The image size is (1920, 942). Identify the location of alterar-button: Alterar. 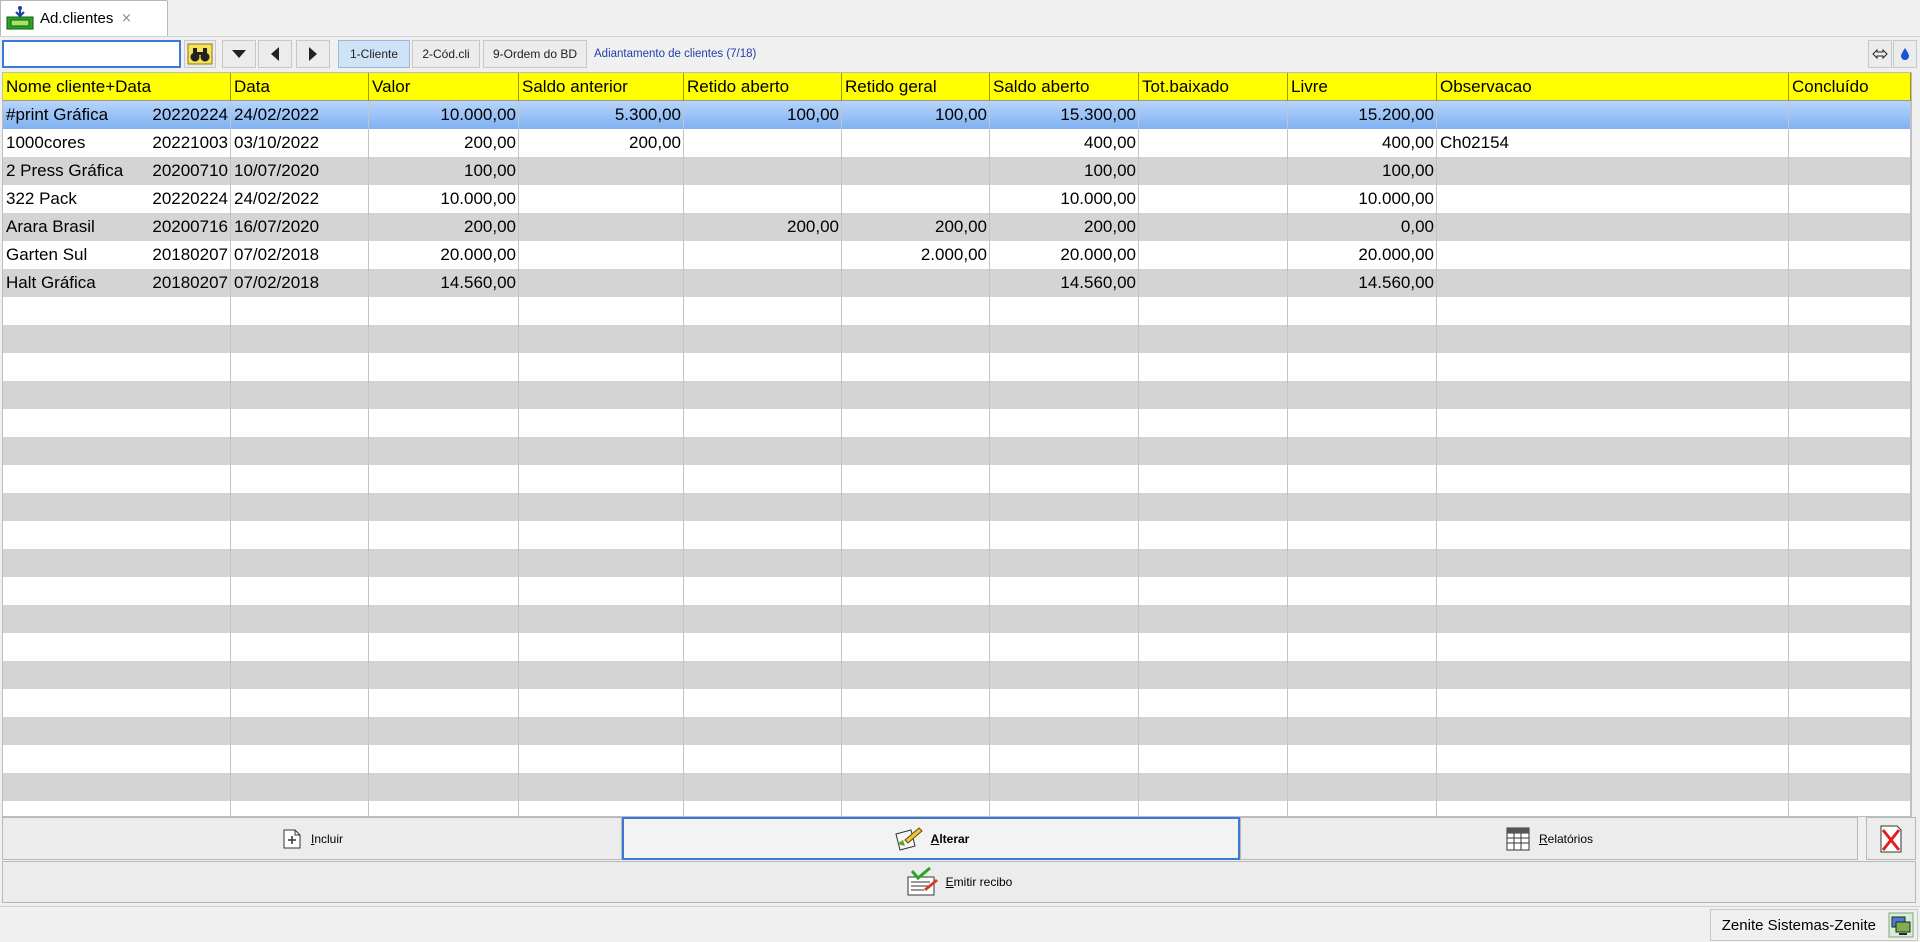
(931, 838).